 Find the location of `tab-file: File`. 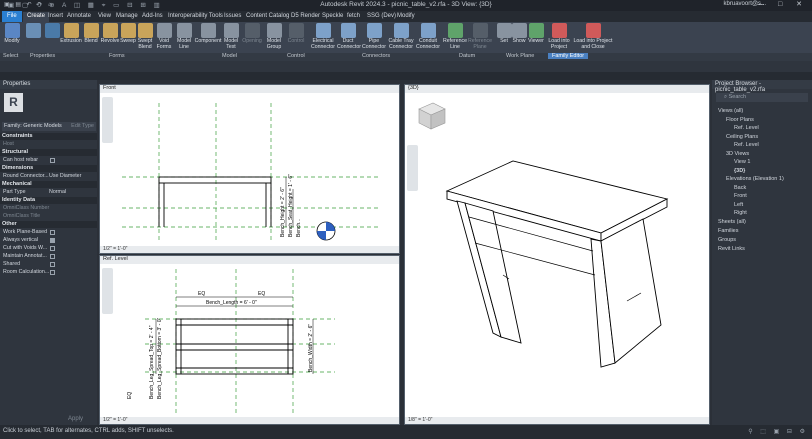

tab-file: File is located at coordinates (12, 16).